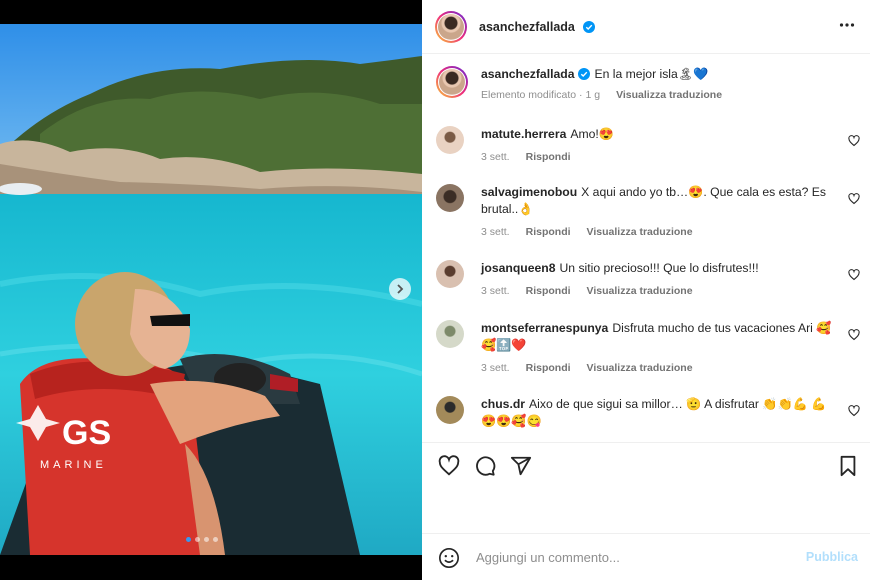 The width and height of the screenshot is (870, 581). Describe the element at coordinates (847, 25) in the screenshot. I see `more-icon` at that location.